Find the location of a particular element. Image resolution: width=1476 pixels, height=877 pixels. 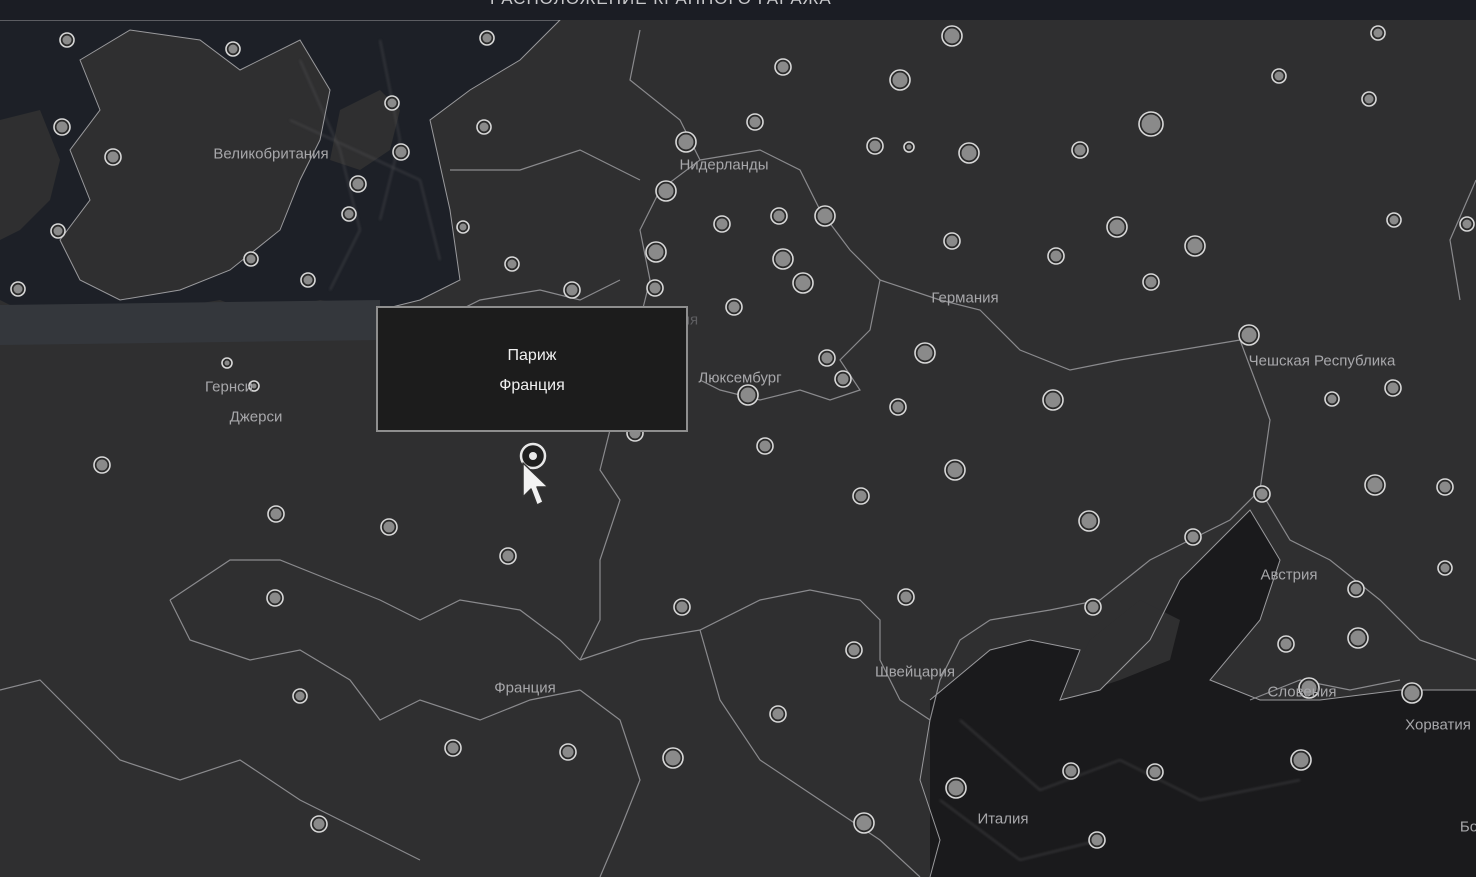

location-tooltip: Париж Франция is located at coordinates (532, 369).